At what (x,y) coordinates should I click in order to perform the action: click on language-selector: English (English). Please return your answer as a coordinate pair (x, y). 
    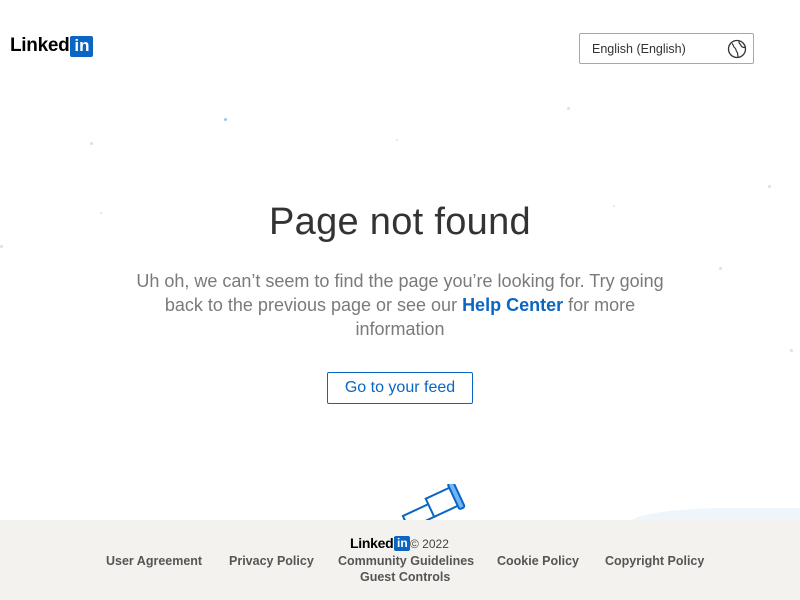
    Looking at the image, I should click on (666, 48).